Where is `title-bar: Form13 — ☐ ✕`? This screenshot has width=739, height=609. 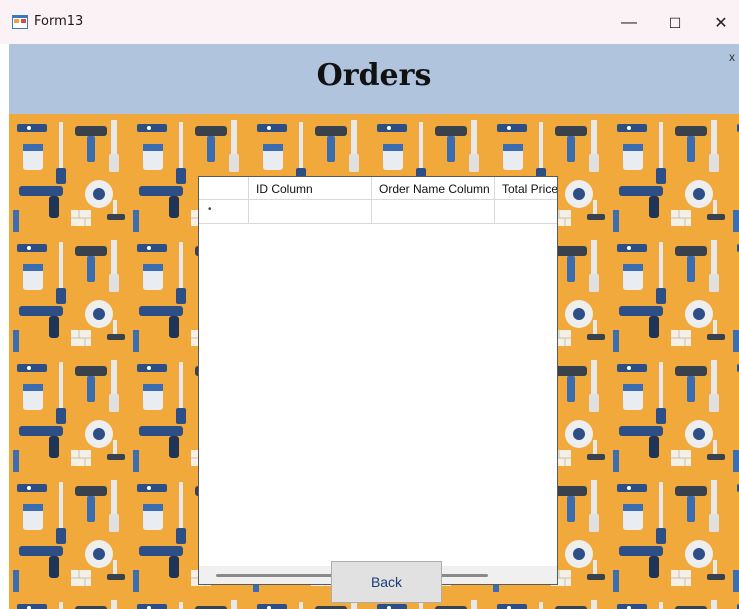 title-bar: Form13 — ☐ ✕ is located at coordinates (369, 22).